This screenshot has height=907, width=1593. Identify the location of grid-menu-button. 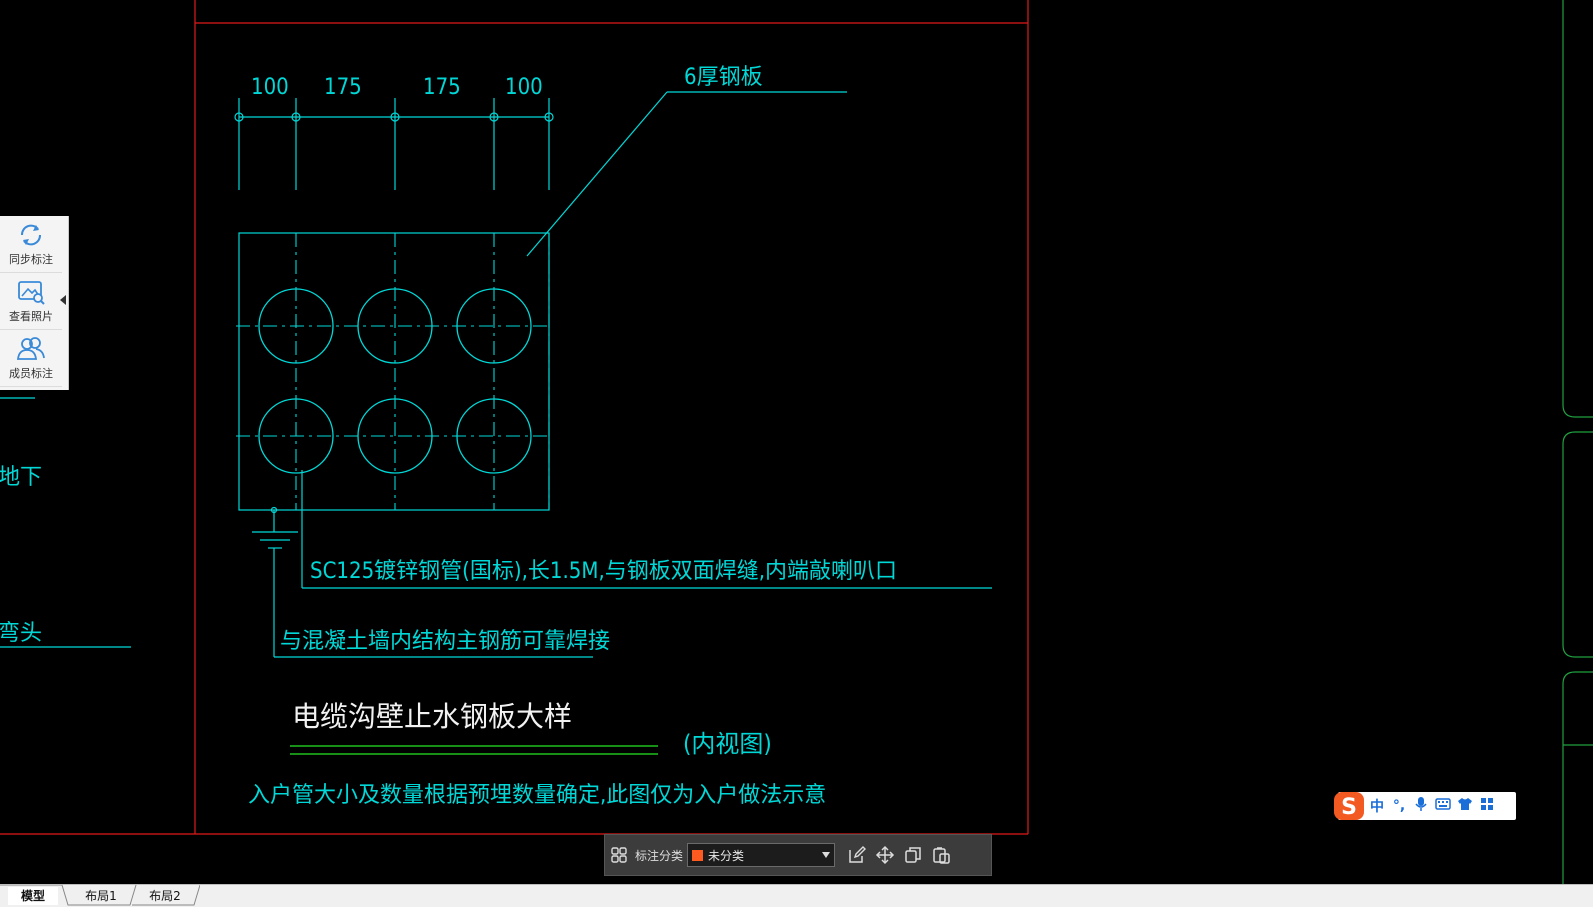
(619, 855).